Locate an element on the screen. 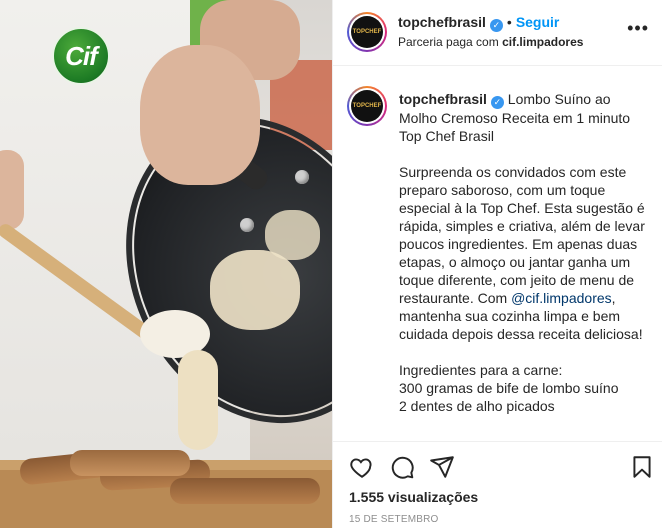  follow-button: Seguir is located at coordinates (538, 22).